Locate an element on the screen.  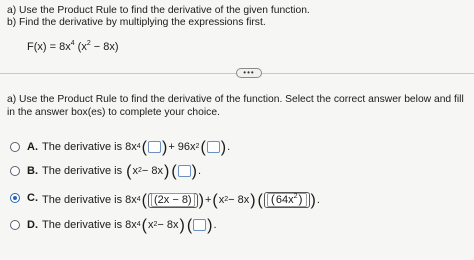
more-options-button: ••• is located at coordinates (249, 73).